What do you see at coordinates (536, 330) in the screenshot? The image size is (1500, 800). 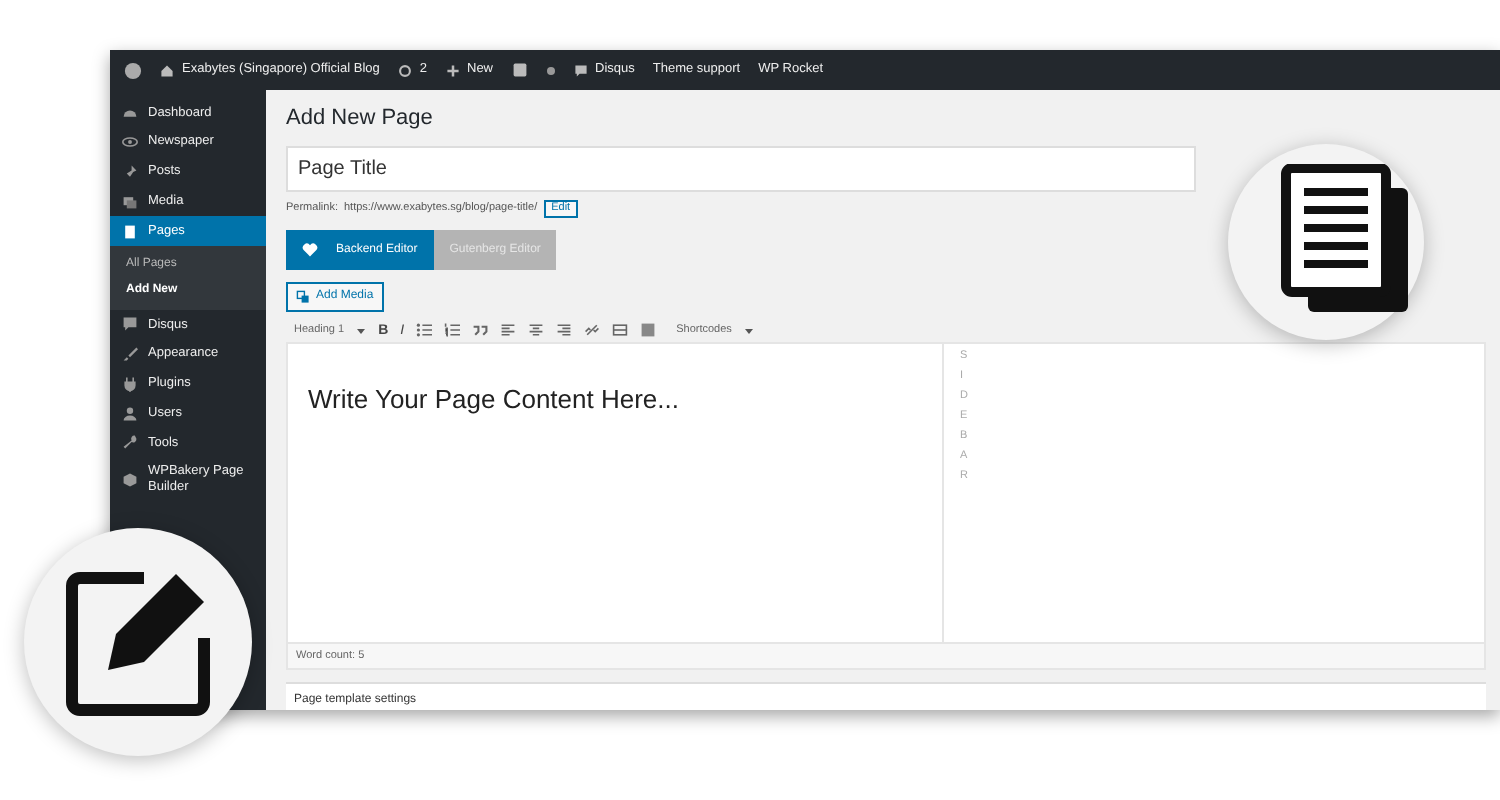 I see `align-center-icon` at bounding box center [536, 330].